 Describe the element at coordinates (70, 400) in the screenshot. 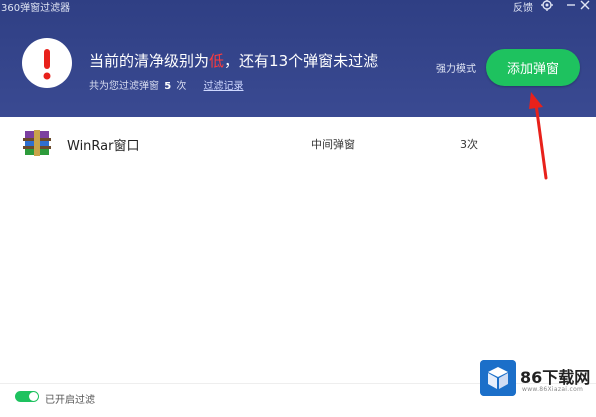

I see `filter-toggle-label: 已开启过滤` at that location.